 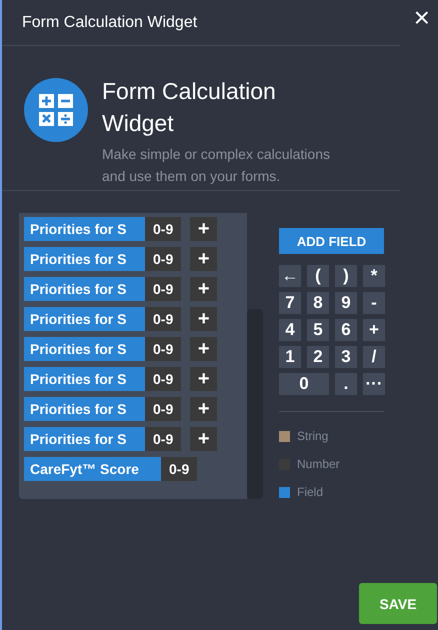 I want to click on keypad-key: *, so click(x=374, y=276).